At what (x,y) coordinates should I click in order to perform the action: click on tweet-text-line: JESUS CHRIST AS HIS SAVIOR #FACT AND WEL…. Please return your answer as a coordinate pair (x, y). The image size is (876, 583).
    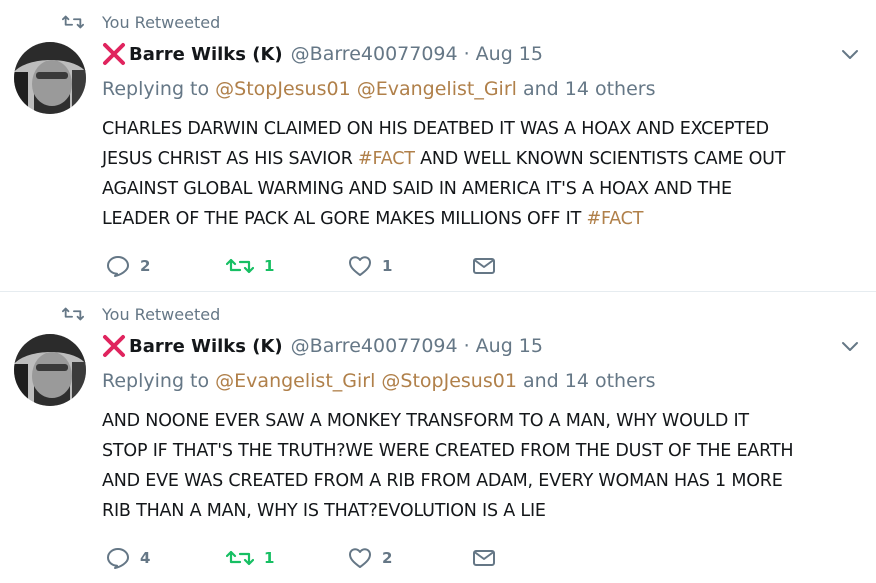
    Looking at the image, I should click on (444, 159).